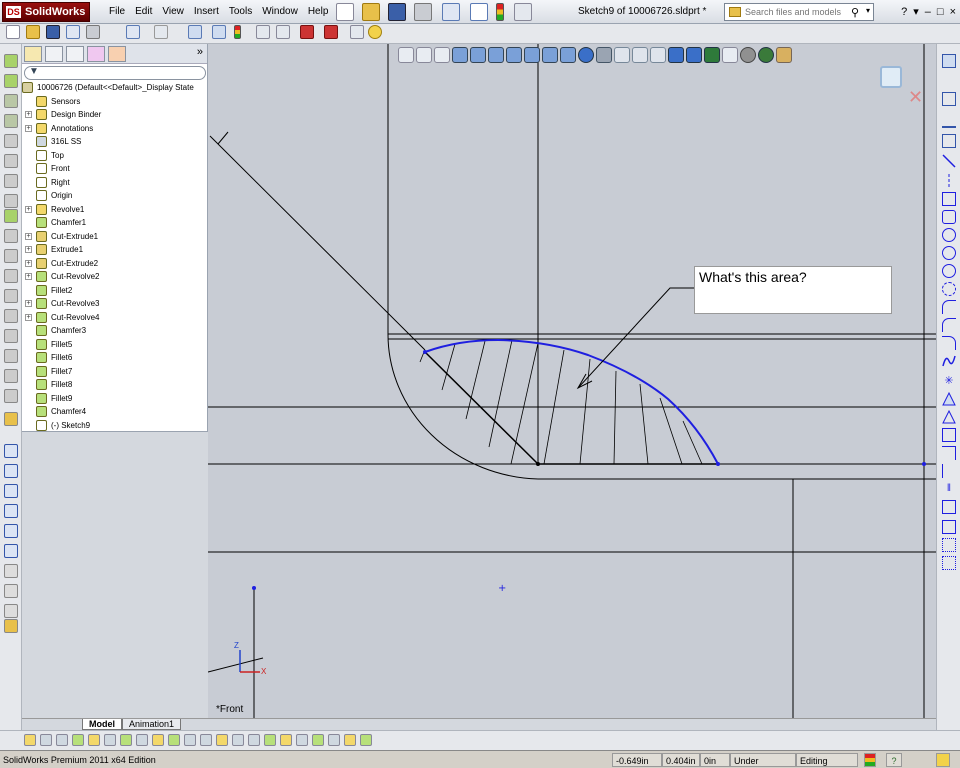 This screenshot has width=960, height=768. What do you see at coordinates (550, 55) in the screenshot?
I see `apply-scene-icon` at bounding box center [550, 55].